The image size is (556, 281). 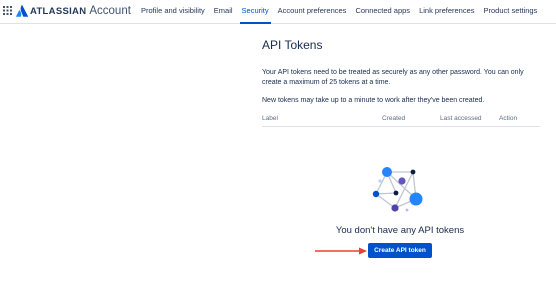 I want to click on empty-state-message: You don't have any API tokens, so click(x=400, y=230).